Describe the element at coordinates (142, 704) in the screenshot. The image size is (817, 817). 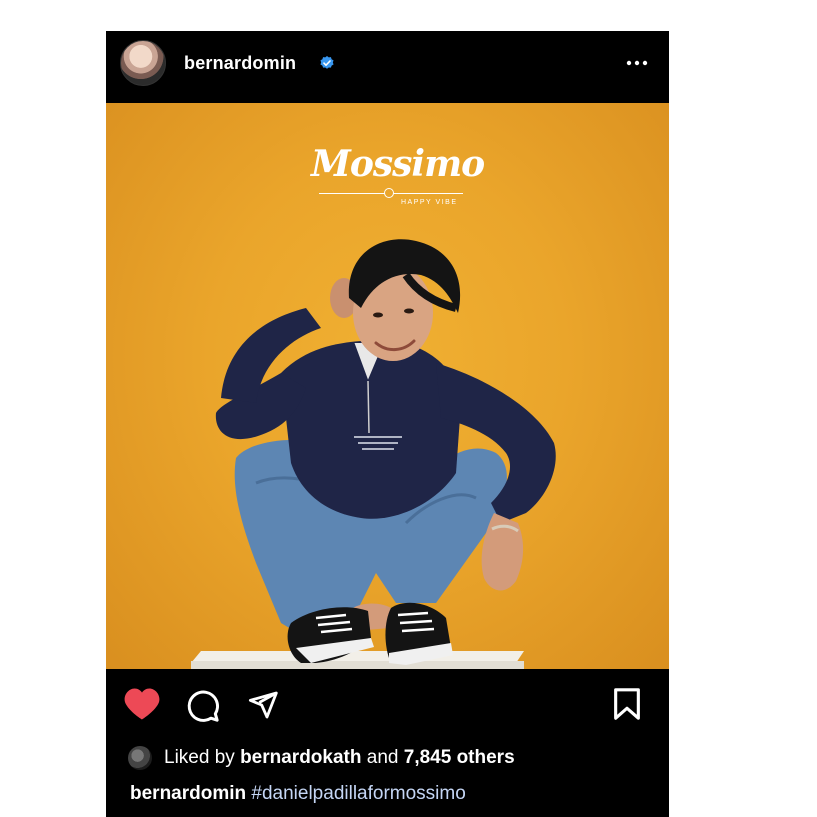
I see `heart-icon` at that location.